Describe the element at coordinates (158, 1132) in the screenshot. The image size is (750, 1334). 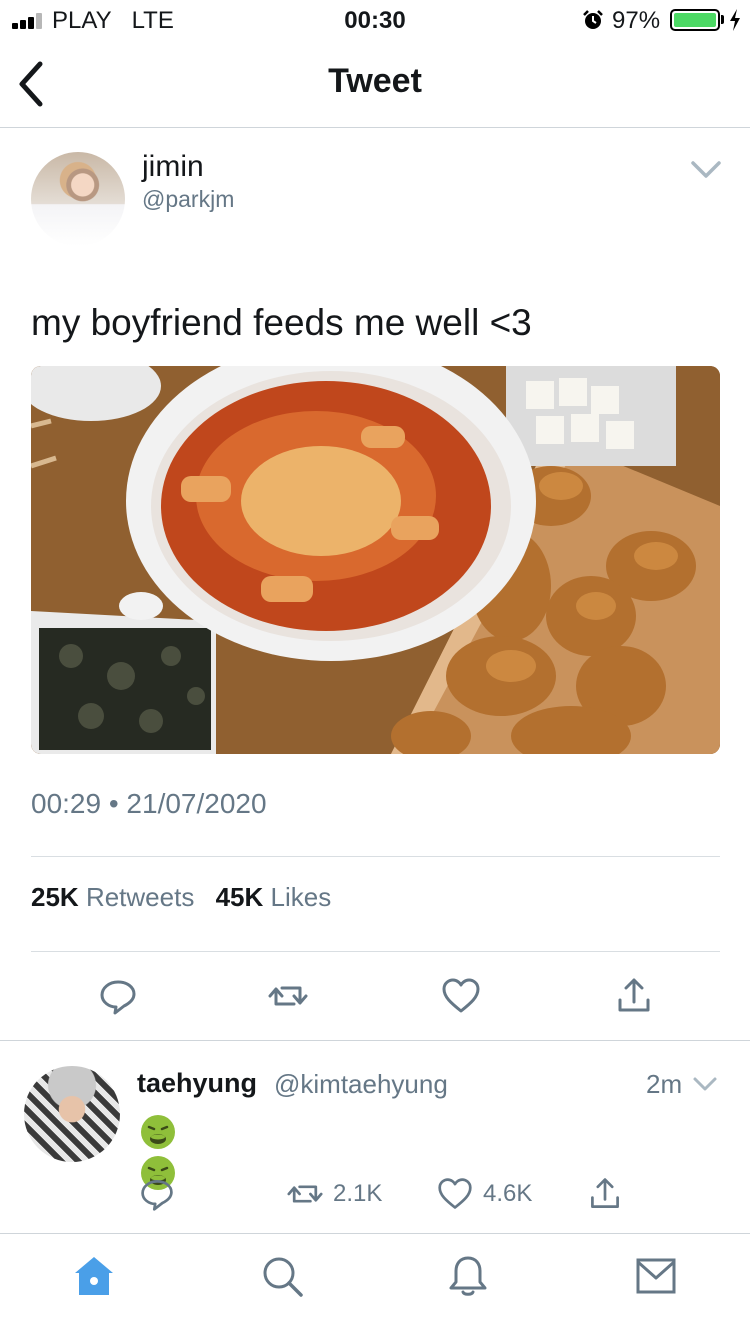
I see `nauseated-face-icon` at that location.